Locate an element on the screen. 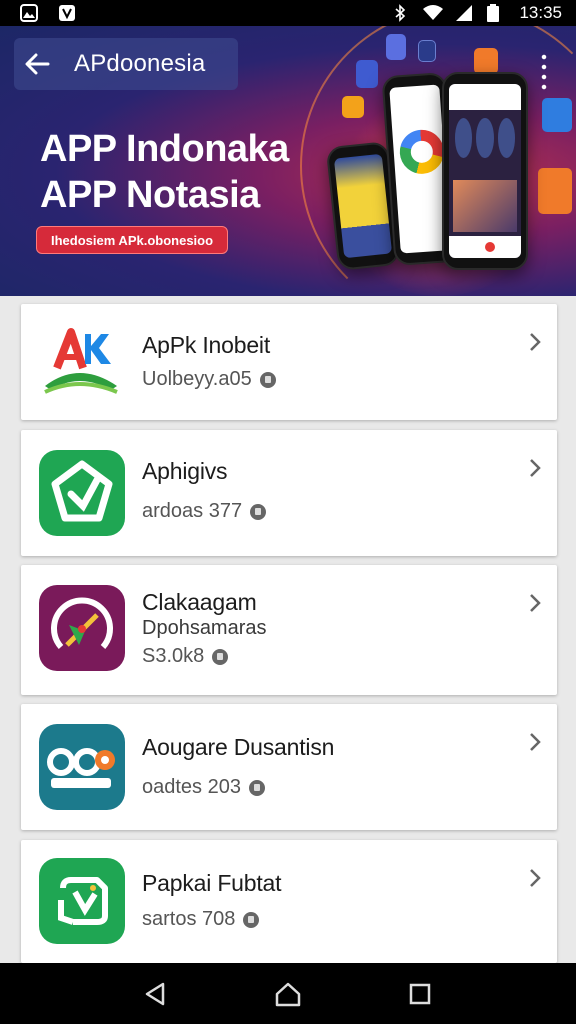 Image resolution: width=576 pixels, height=1024 pixels. green-refresh-icon is located at coordinates (82, 901).